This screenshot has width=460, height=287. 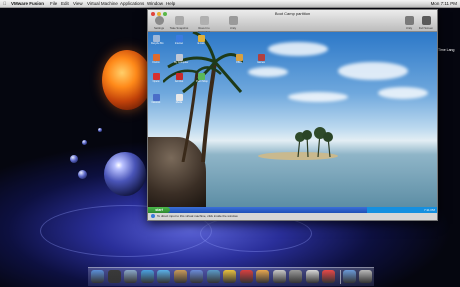 I want to click on toolbar-label: Take Snapshot, so click(x=179, y=28).